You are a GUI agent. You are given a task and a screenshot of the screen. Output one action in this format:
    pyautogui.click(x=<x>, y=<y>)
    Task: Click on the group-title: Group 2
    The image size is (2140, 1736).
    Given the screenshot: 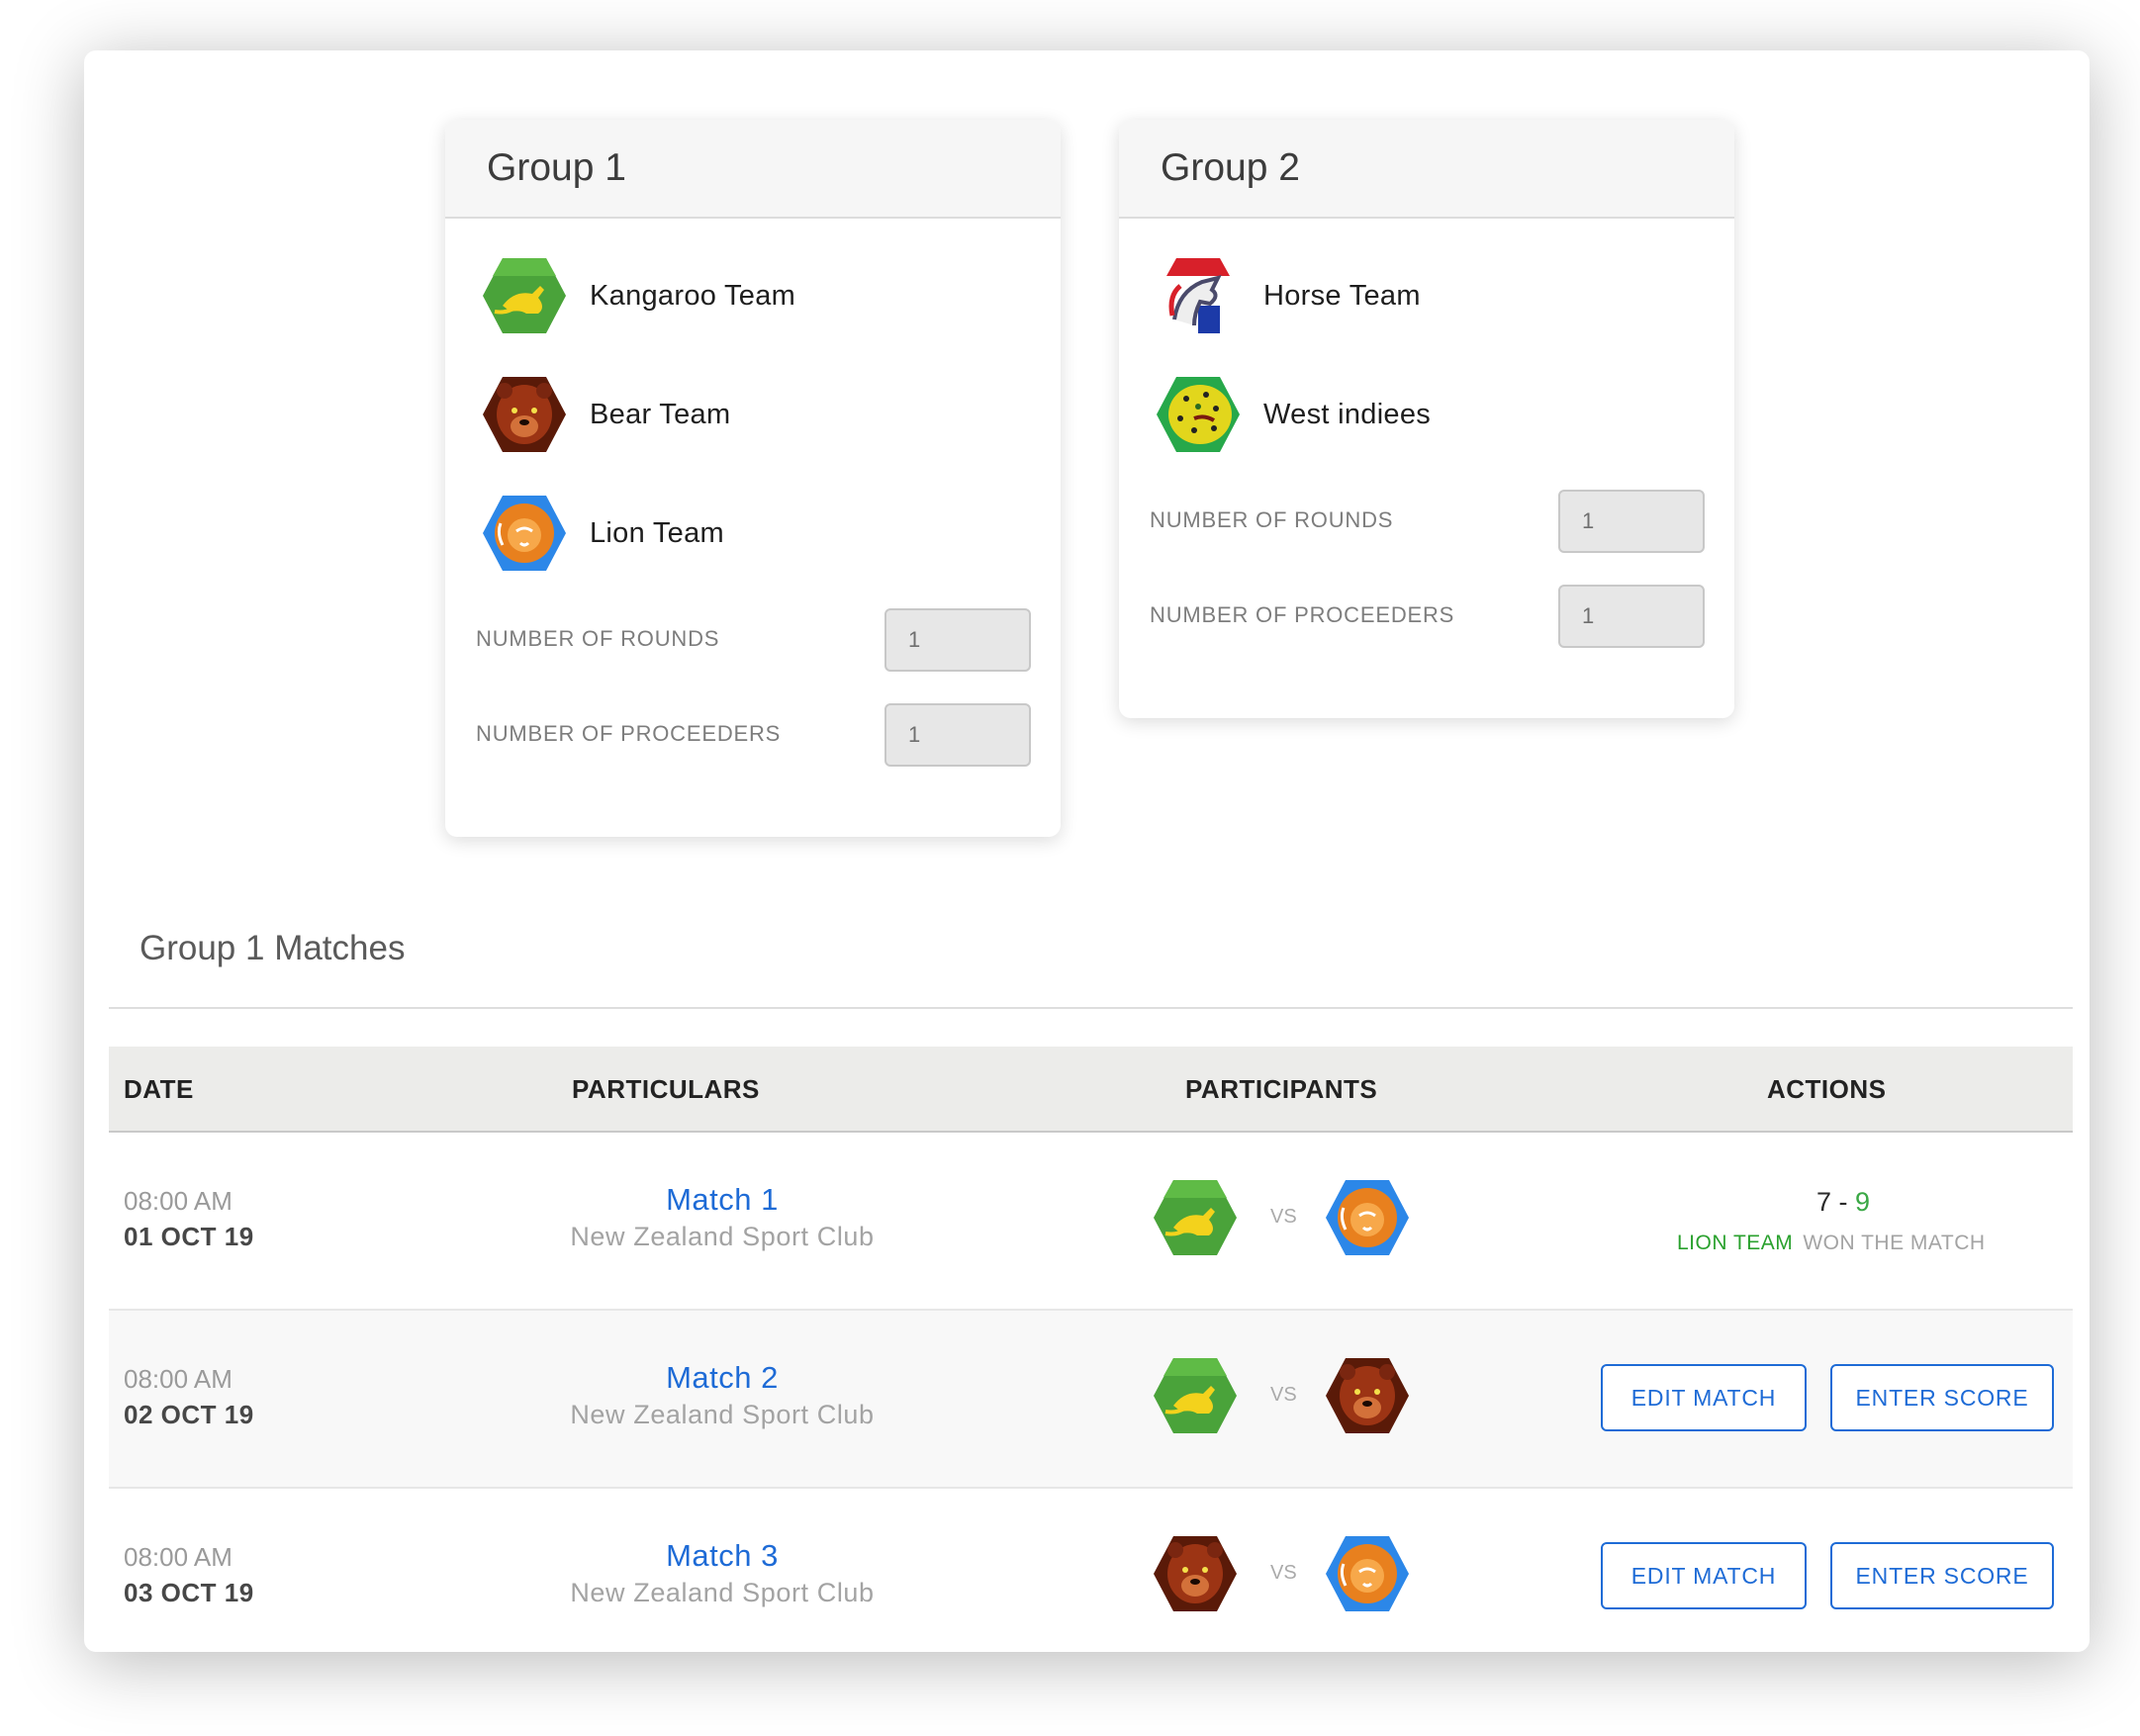 What is the action you would take?
    pyautogui.click(x=1426, y=169)
    